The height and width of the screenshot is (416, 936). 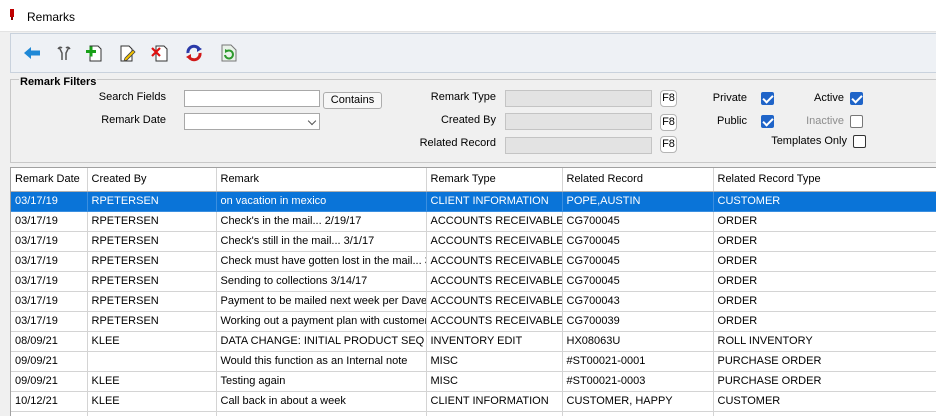 I want to click on tools-icon, so click(x=64, y=53).